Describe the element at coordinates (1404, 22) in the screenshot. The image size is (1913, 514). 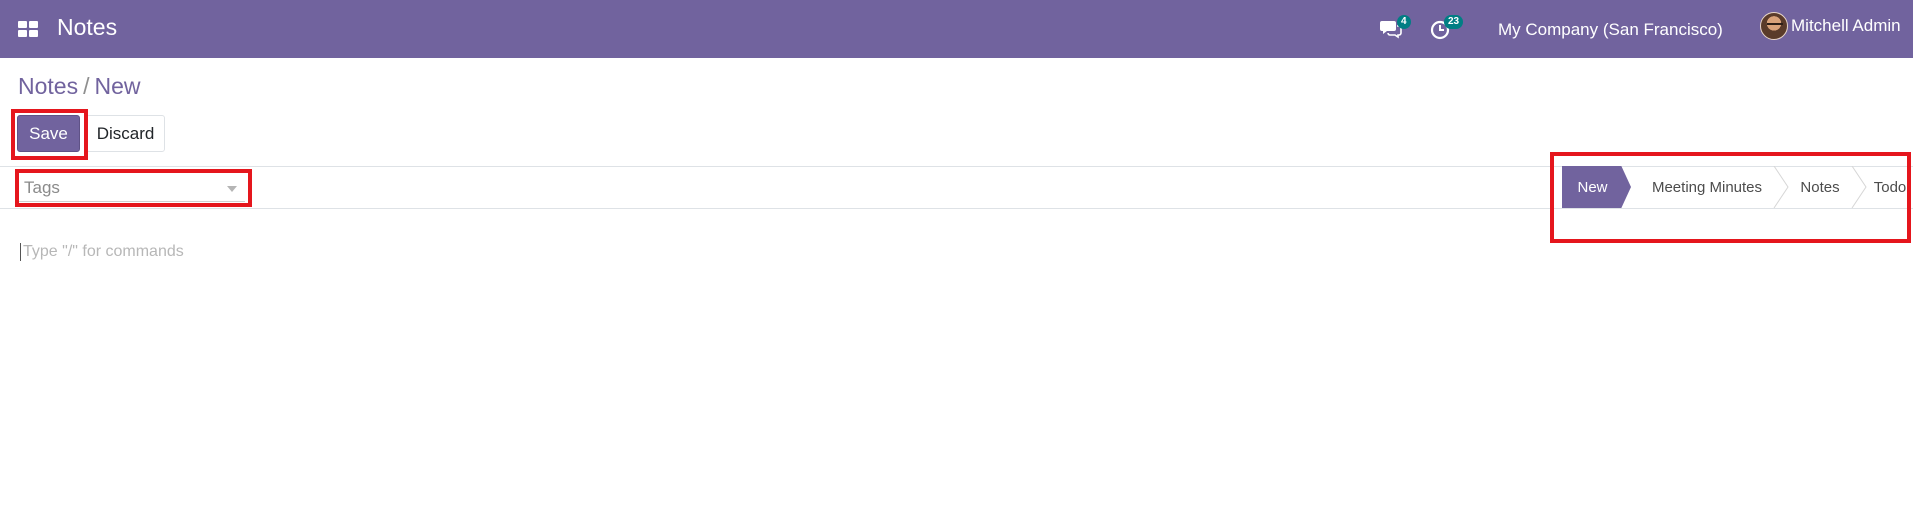
I see `messages-count-badge: 4` at that location.